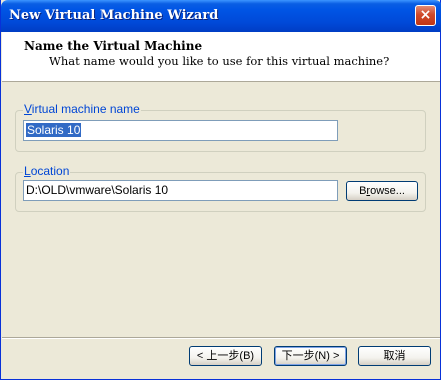 The height and width of the screenshot is (380, 441). What do you see at coordinates (180, 190) in the screenshot?
I see `location-input: D:\OLD\vmware\Solaris 10` at bounding box center [180, 190].